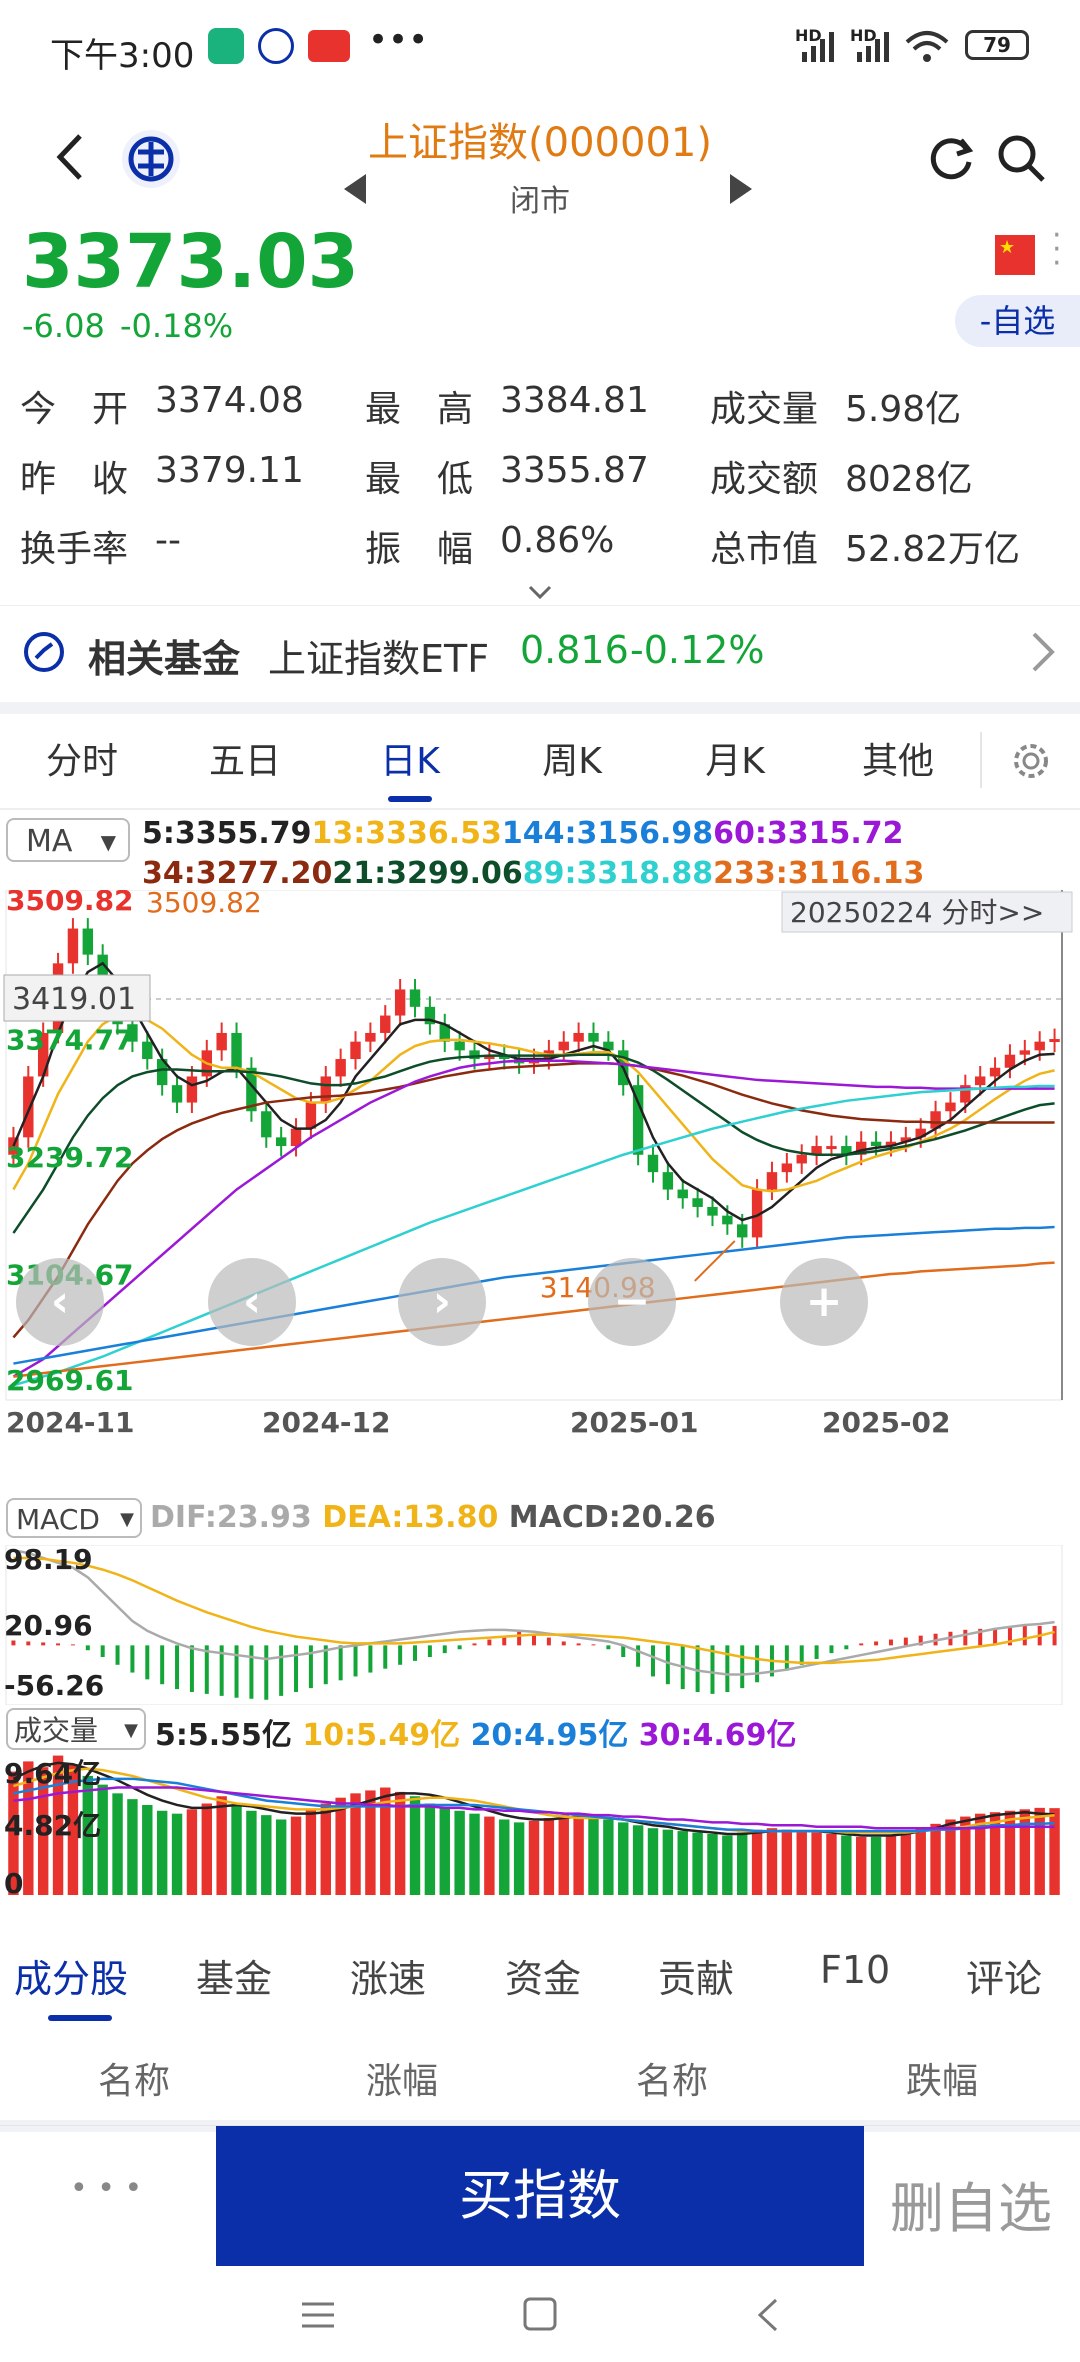  I want to click on ma21-value: 21:3299.06, so click(427, 873).